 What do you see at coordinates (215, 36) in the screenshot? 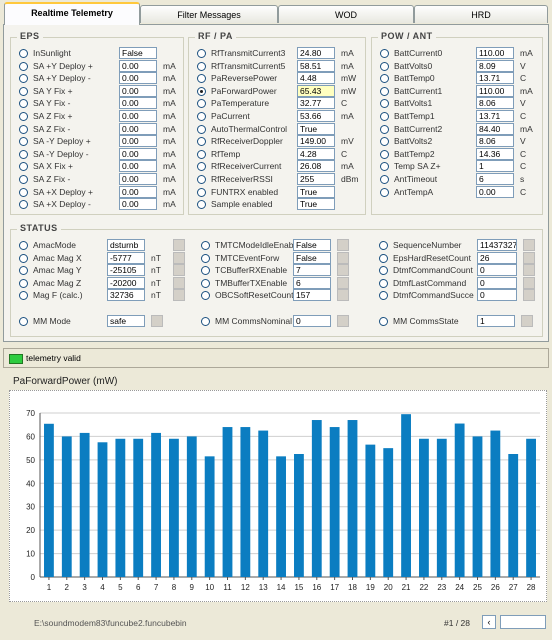
I see `rf-pa-title: RF / PA` at bounding box center [215, 36].